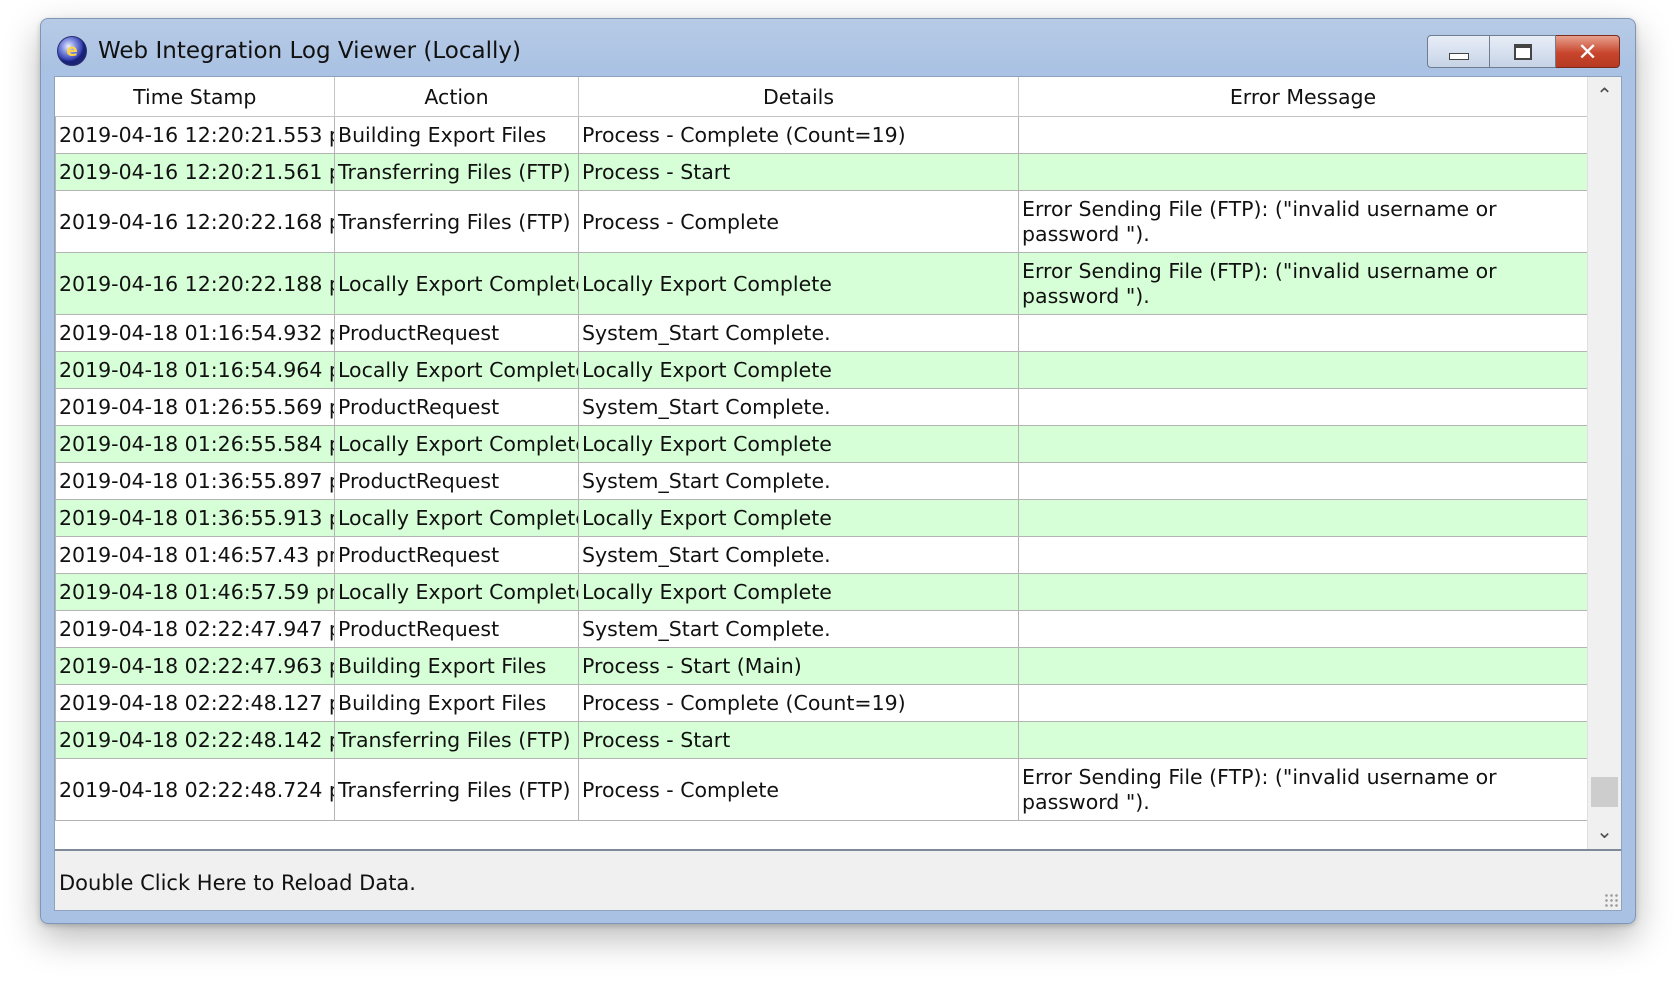  What do you see at coordinates (456, 135) in the screenshot?
I see `cell-action: Building Export Files` at bounding box center [456, 135].